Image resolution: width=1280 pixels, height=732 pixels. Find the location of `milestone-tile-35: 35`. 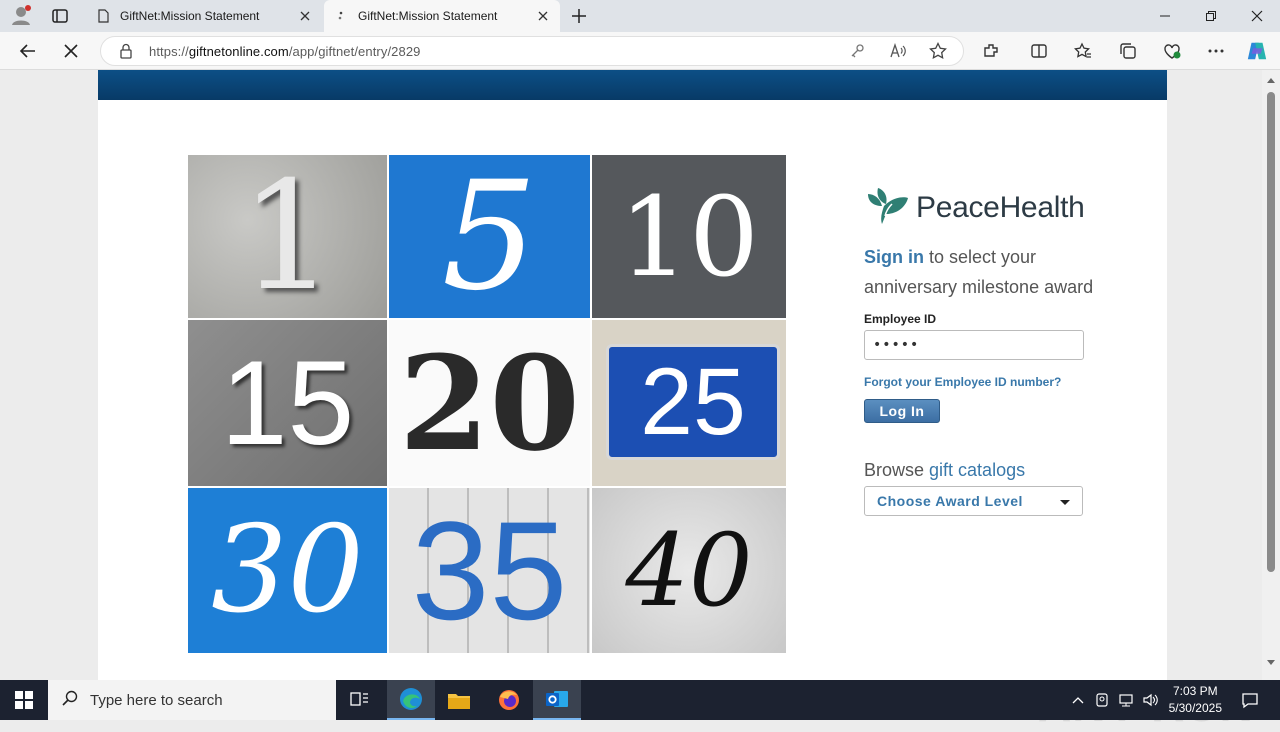

milestone-tile-35: 35 is located at coordinates (489, 570).